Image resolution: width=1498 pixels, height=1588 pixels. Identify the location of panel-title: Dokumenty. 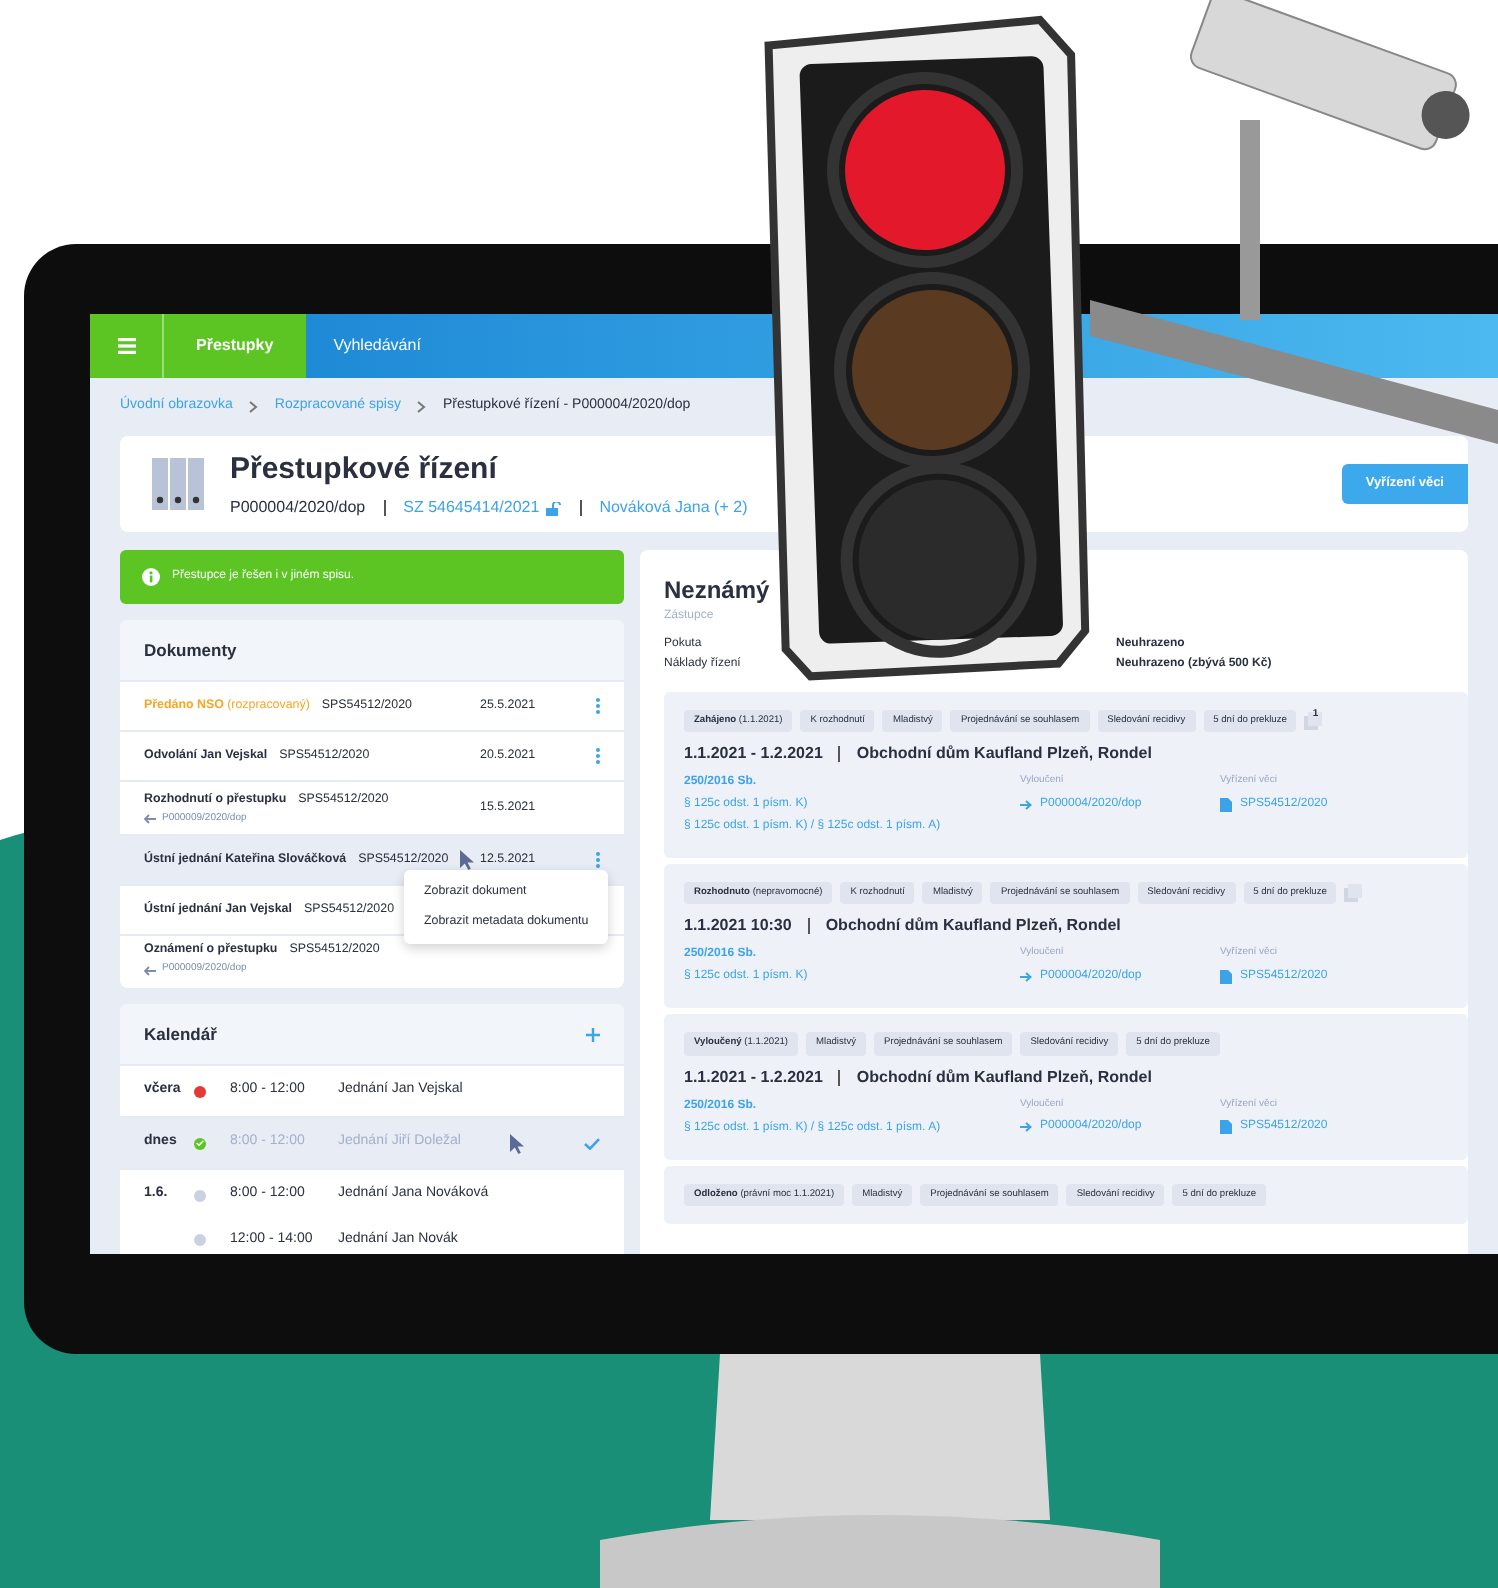
(372, 650).